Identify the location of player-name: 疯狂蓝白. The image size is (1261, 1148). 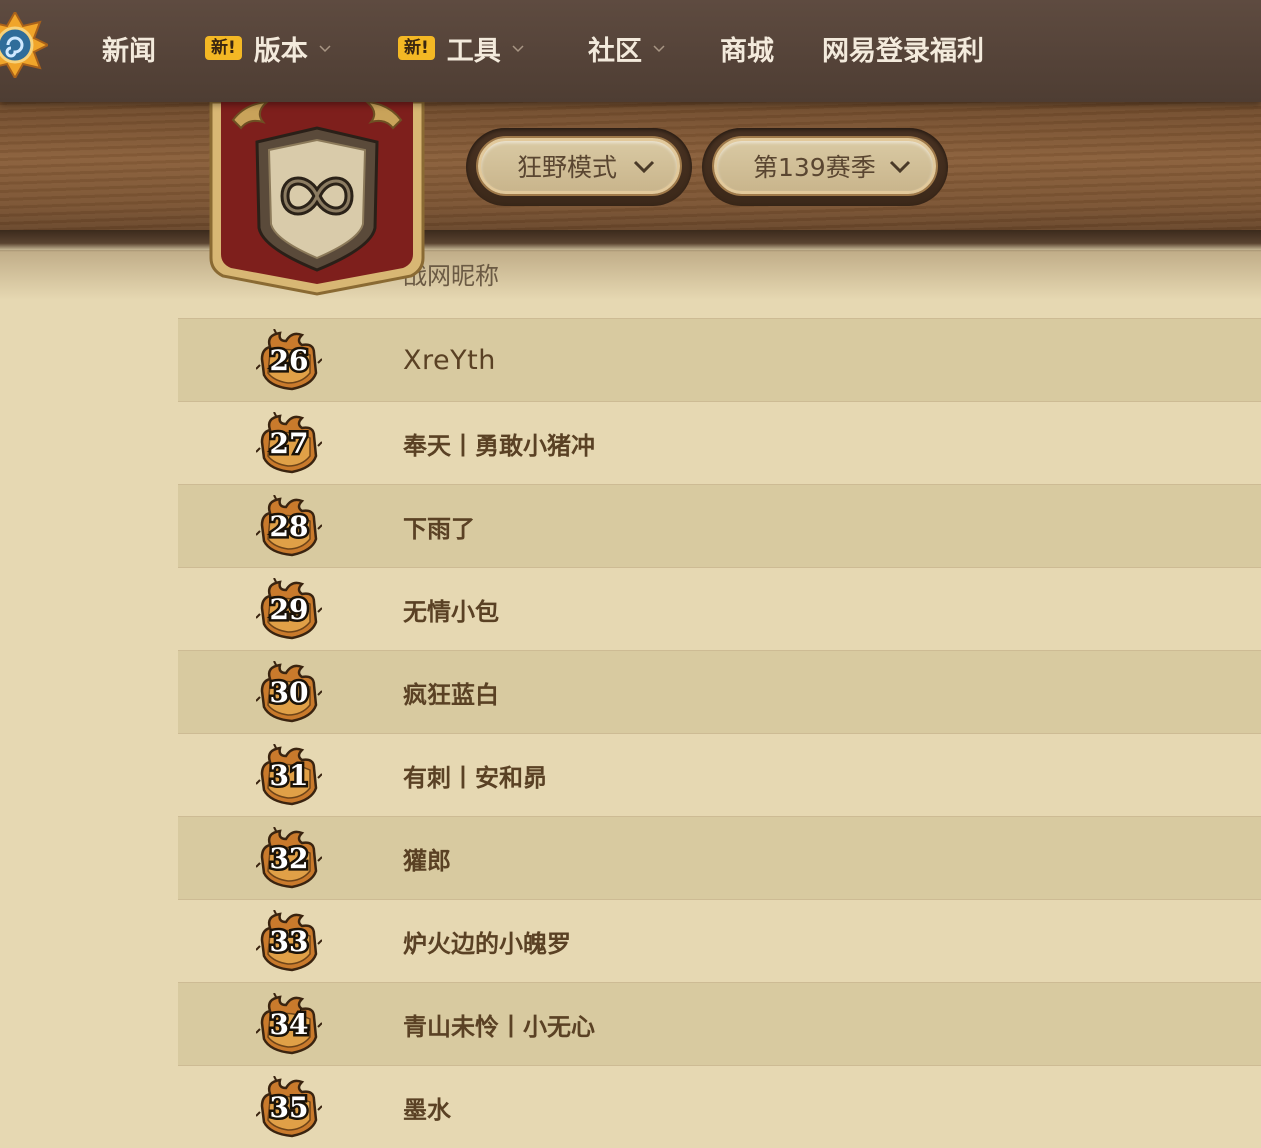
(451, 694).